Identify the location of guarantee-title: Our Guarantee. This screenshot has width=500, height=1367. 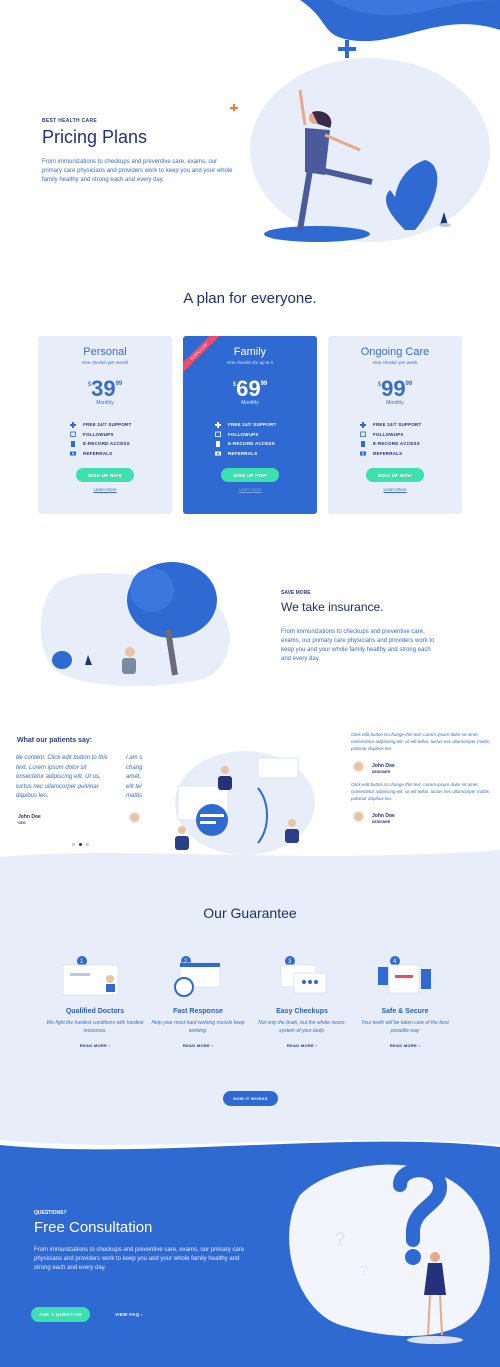
(250, 913).